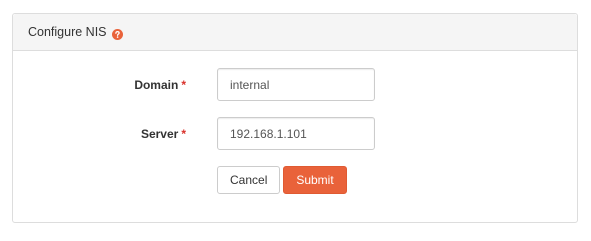 The image size is (591, 241). I want to click on domain-row: Domain *, so click(295, 85).